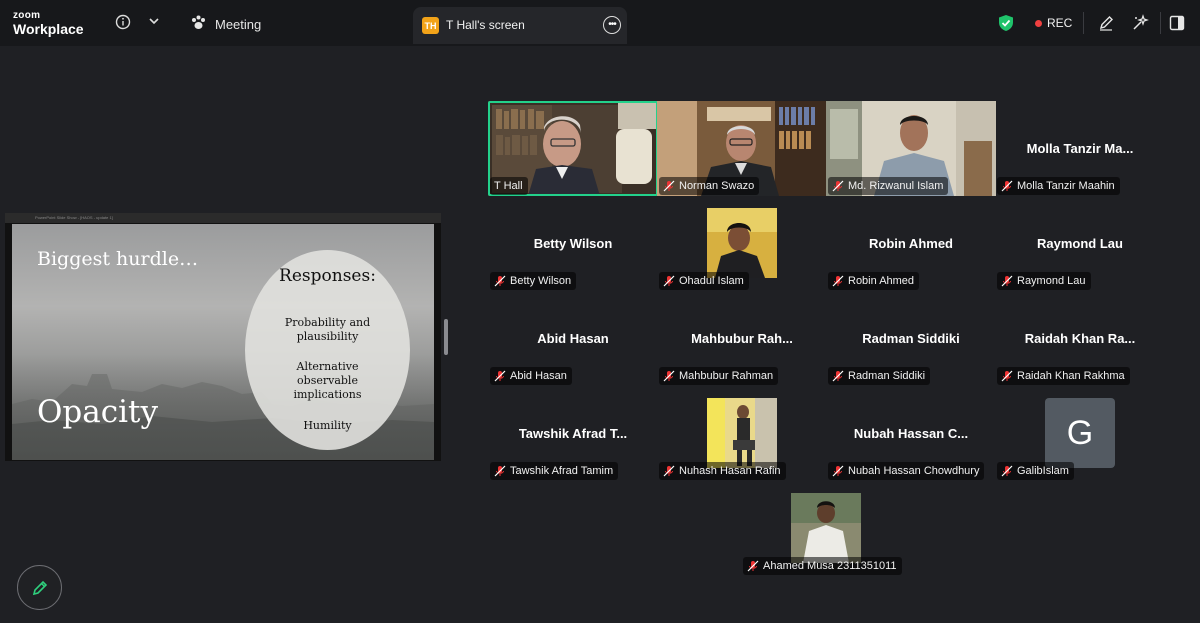  What do you see at coordinates (1106, 23) in the screenshot?
I see `annotate-pen-icon` at bounding box center [1106, 23].